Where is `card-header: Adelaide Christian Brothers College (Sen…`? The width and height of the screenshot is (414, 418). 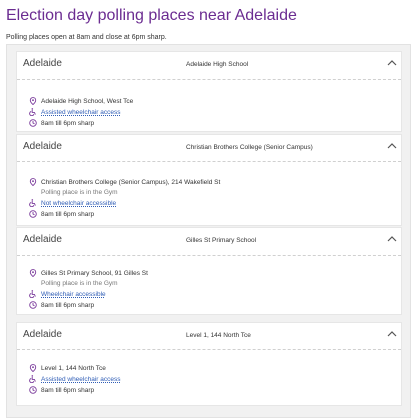 card-header: Adelaide Christian Brothers College (Sen… is located at coordinates (209, 146).